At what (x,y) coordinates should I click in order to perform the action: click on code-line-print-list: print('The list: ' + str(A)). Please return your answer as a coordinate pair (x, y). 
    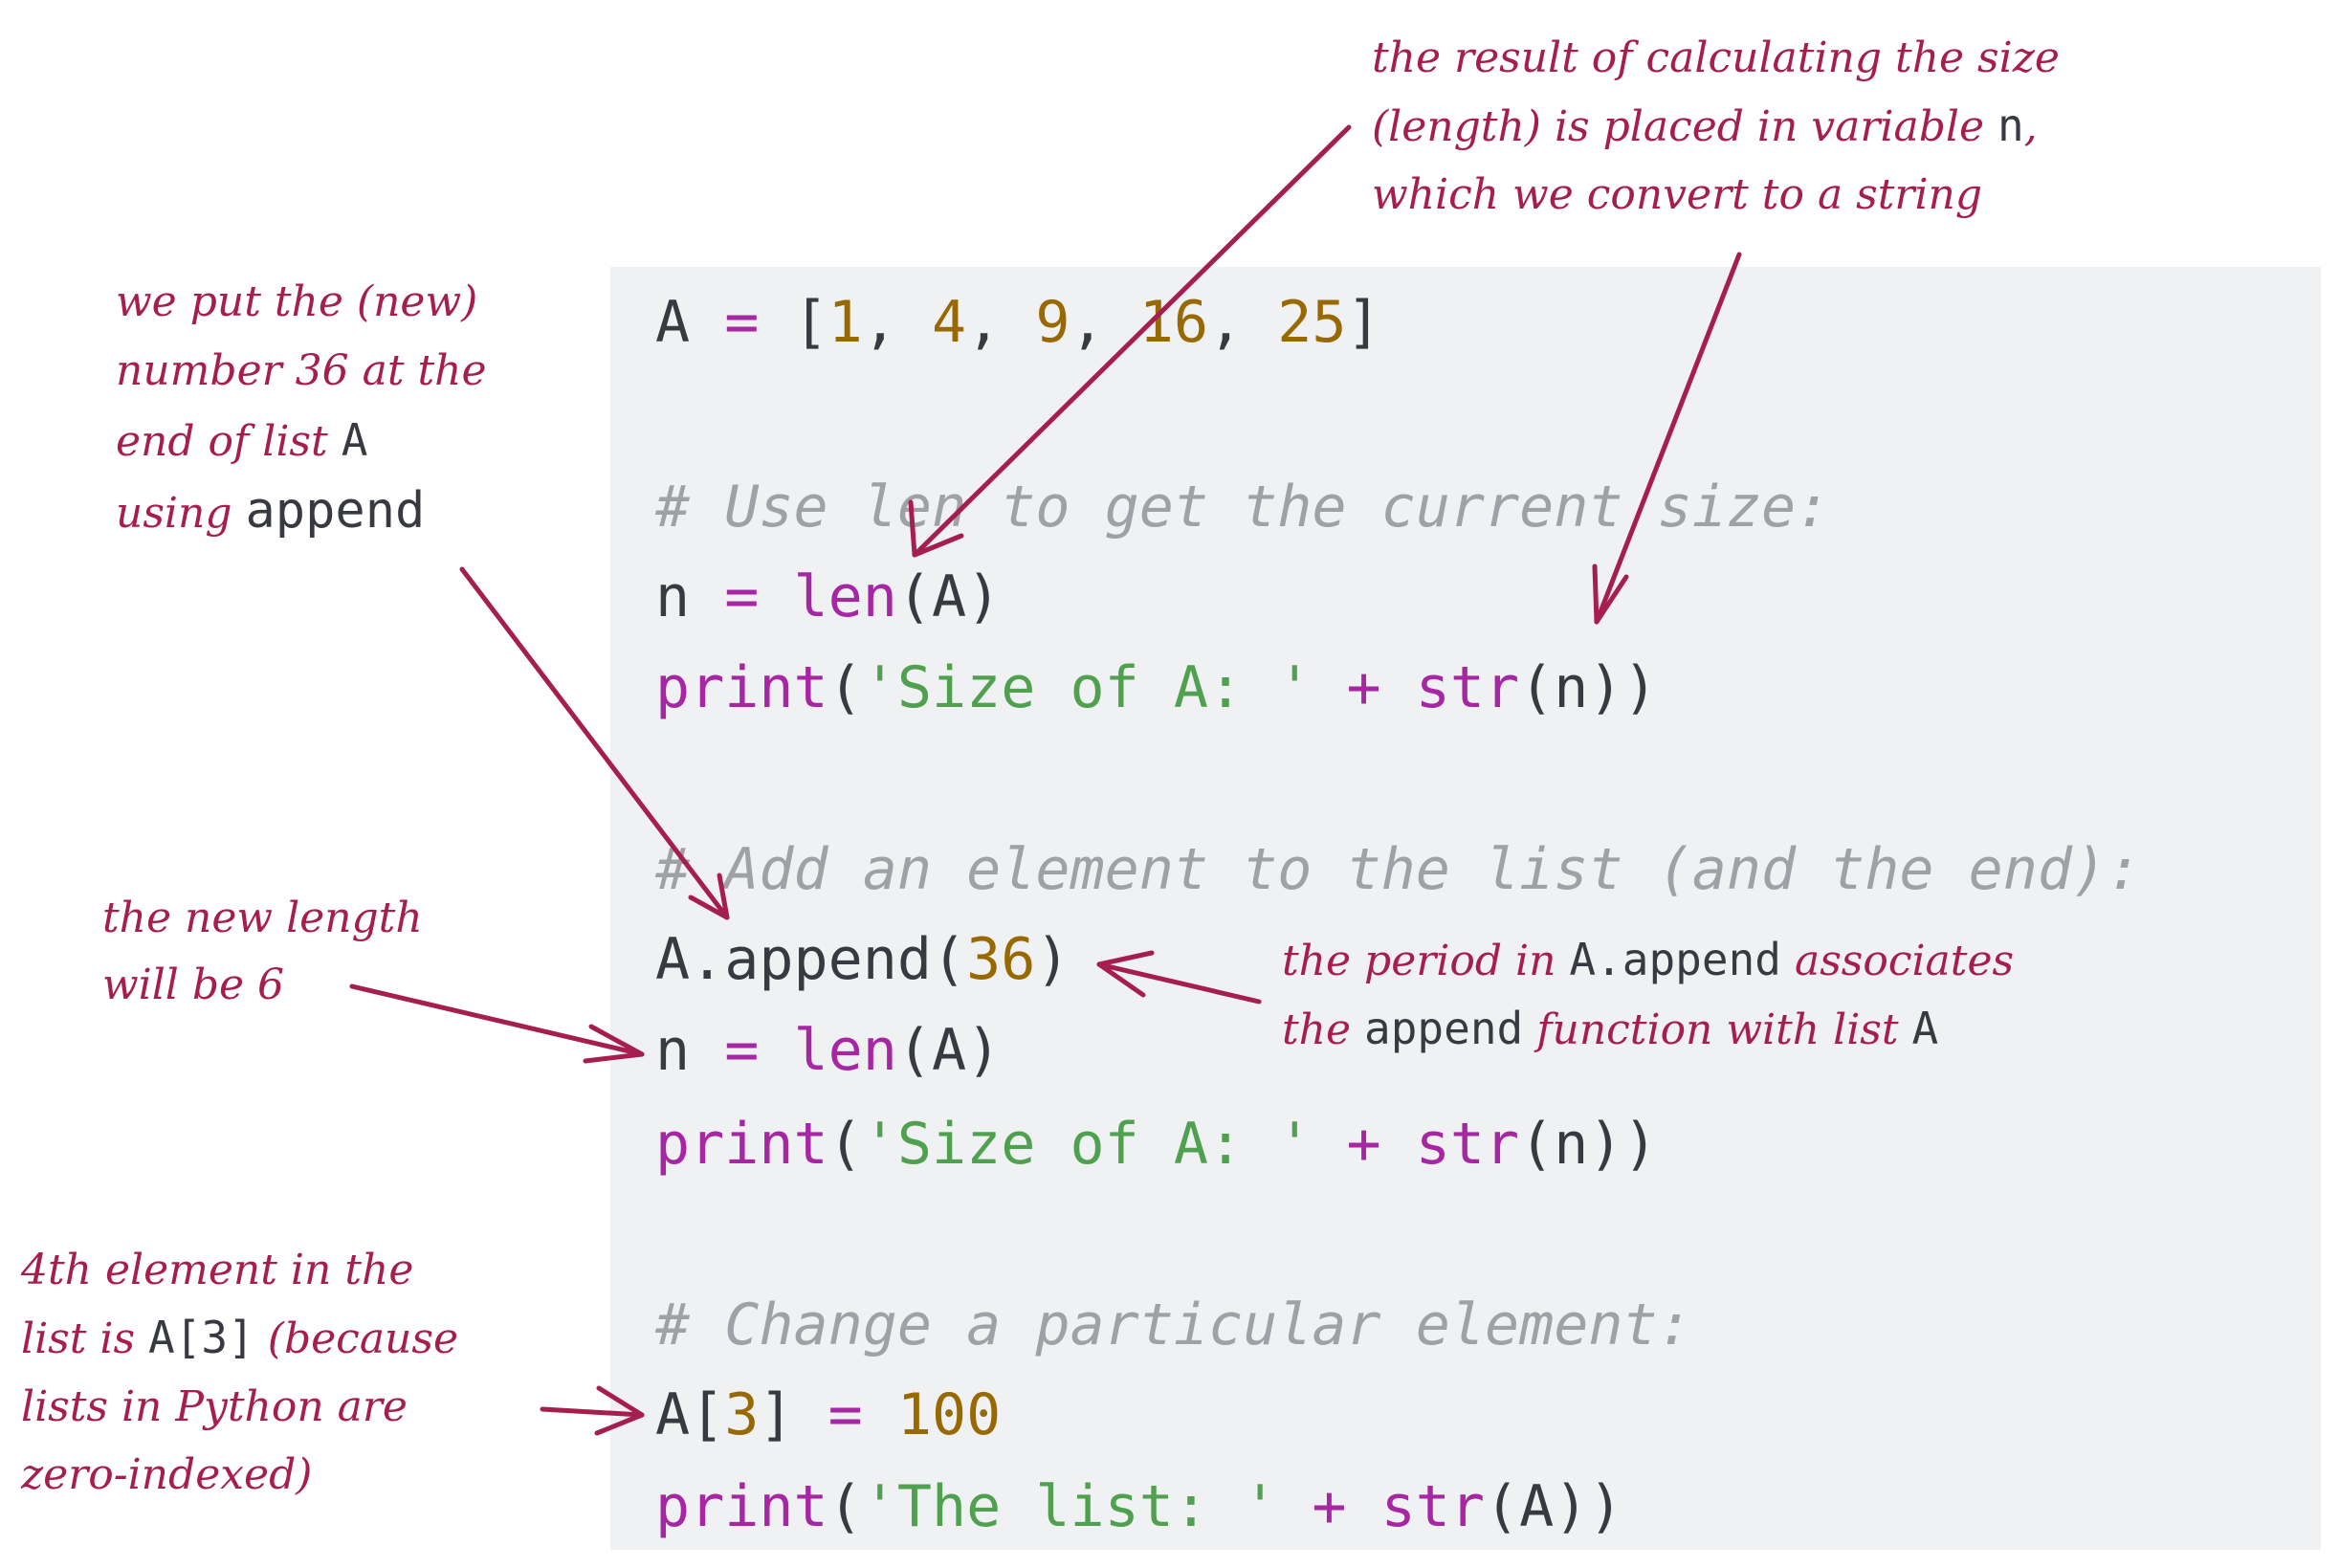
    Looking at the image, I should click on (1139, 1507).